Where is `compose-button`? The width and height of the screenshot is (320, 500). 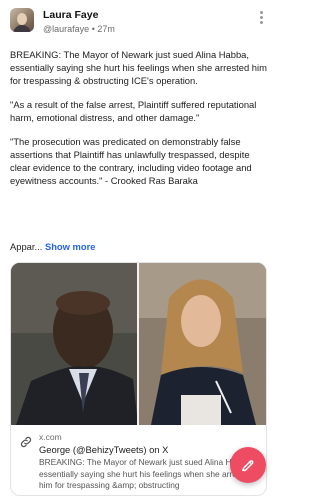 compose-button is located at coordinates (248, 465).